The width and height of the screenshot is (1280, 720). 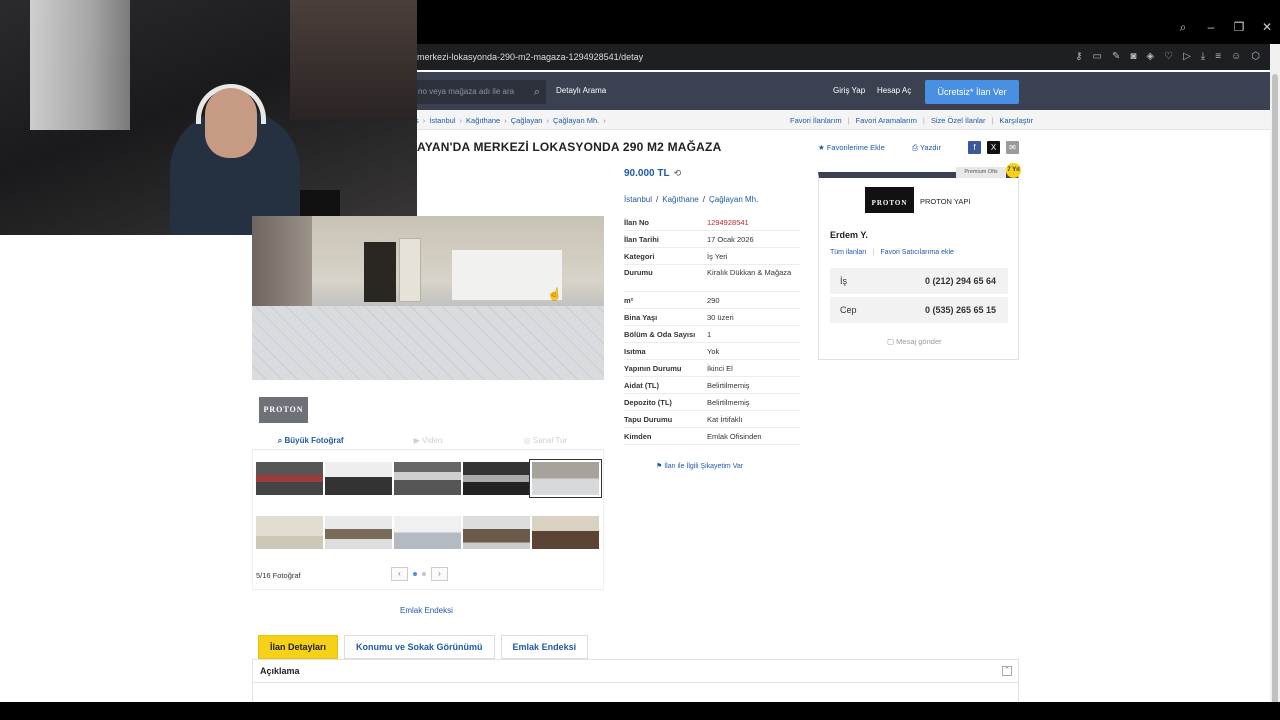 What do you see at coordinates (399, 574) in the screenshot?
I see `prev-page-button: ‹` at bounding box center [399, 574].